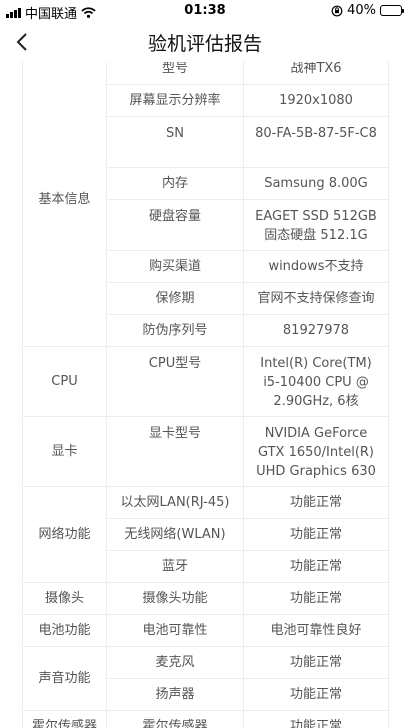 The width and height of the screenshot is (410, 728). Describe the element at coordinates (64, 381) in the screenshot. I see `category-cell: CPU` at that location.